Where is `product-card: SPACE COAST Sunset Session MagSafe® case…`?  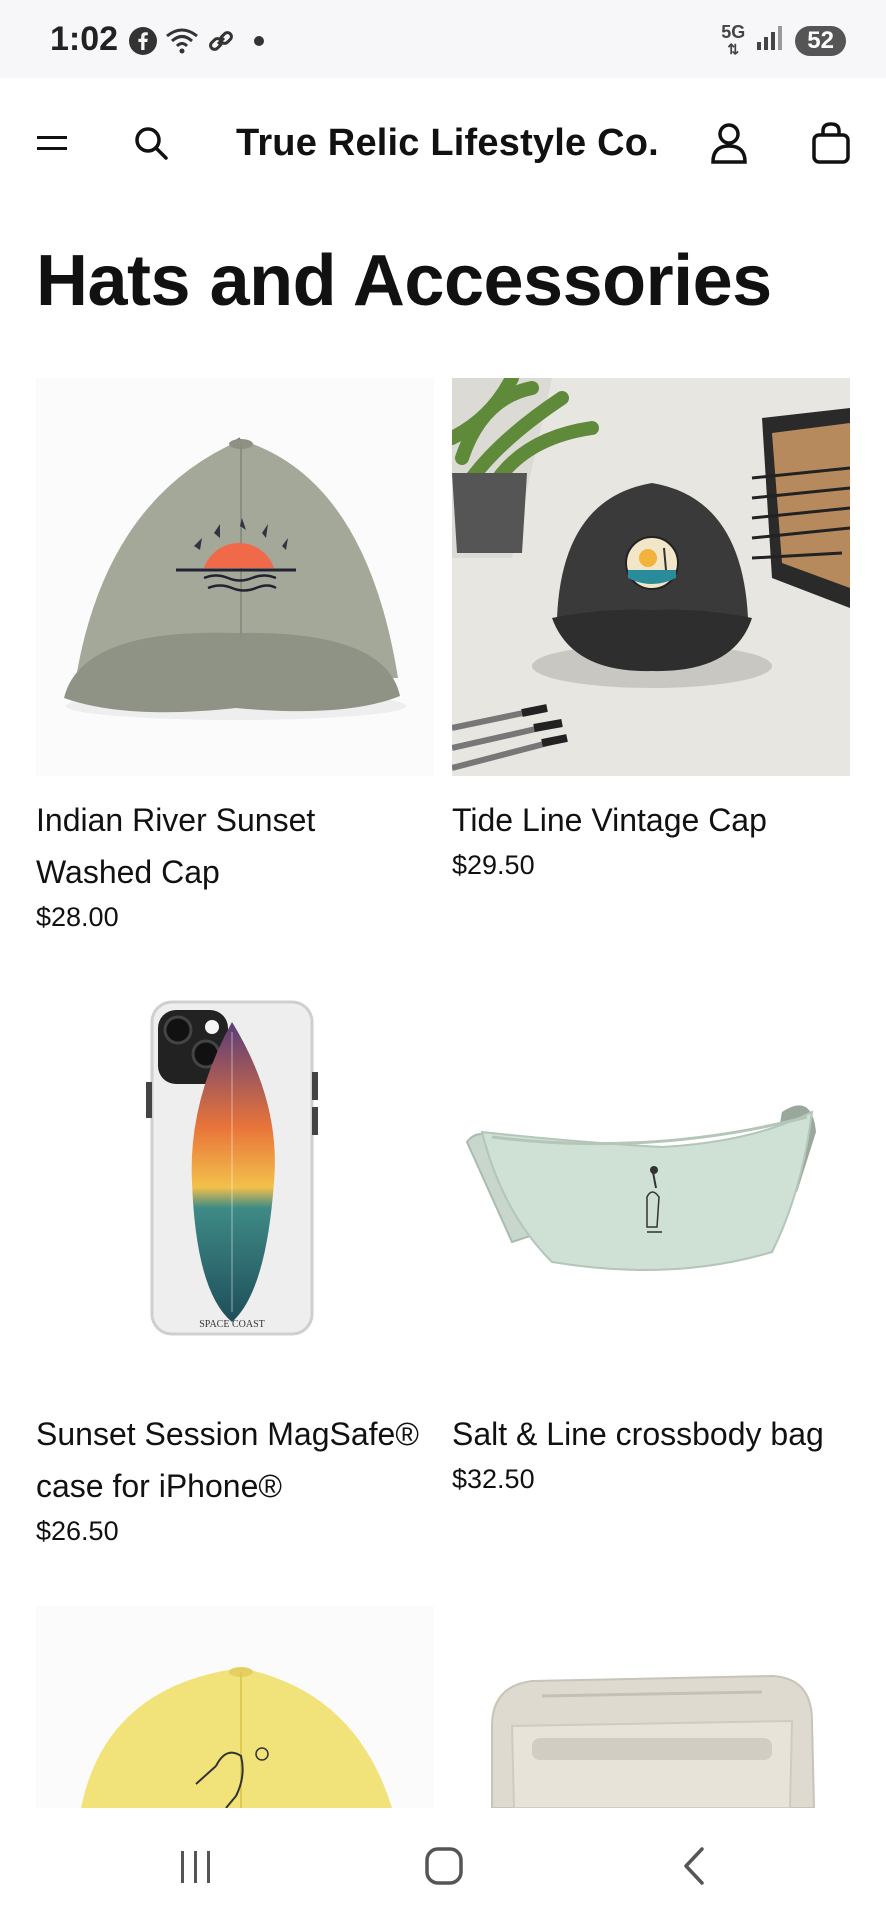 product-card: SPACE COAST Sunset Session MagSafe® case… is located at coordinates (235, 1269).